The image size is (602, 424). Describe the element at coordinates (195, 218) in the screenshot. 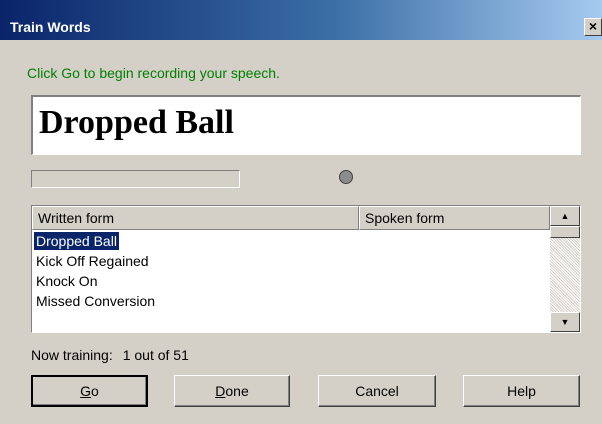

I see `column-header-written-form: Written form` at that location.